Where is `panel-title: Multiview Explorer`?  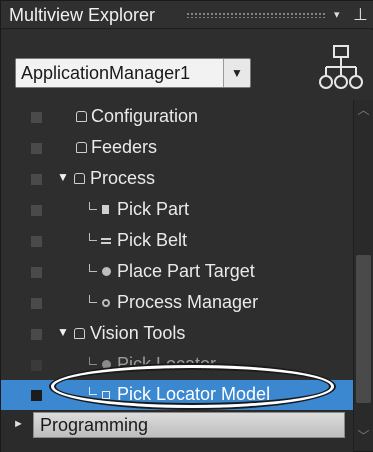 panel-title: Multiview Explorer is located at coordinates (82, 15).